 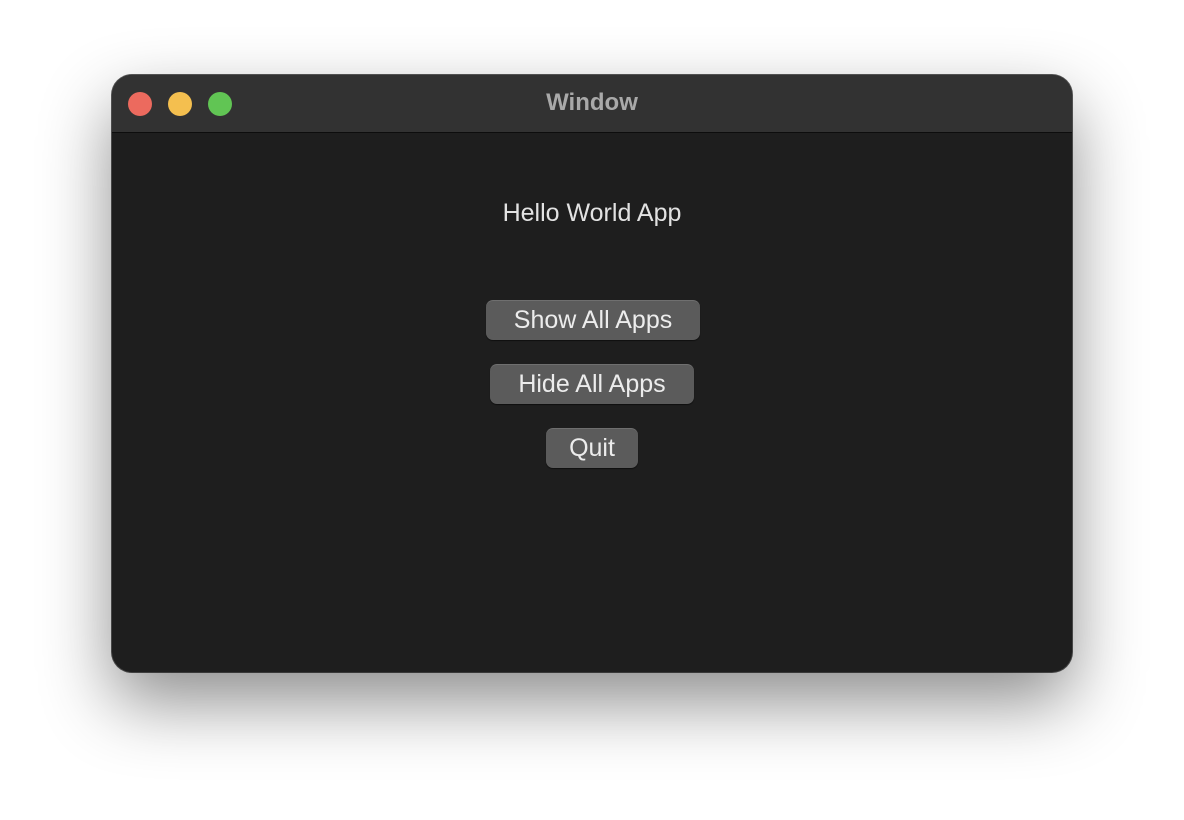 What do you see at coordinates (592, 448) in the screenshot?
I see `quit-button: Quit` at bounding box center [592, 448].